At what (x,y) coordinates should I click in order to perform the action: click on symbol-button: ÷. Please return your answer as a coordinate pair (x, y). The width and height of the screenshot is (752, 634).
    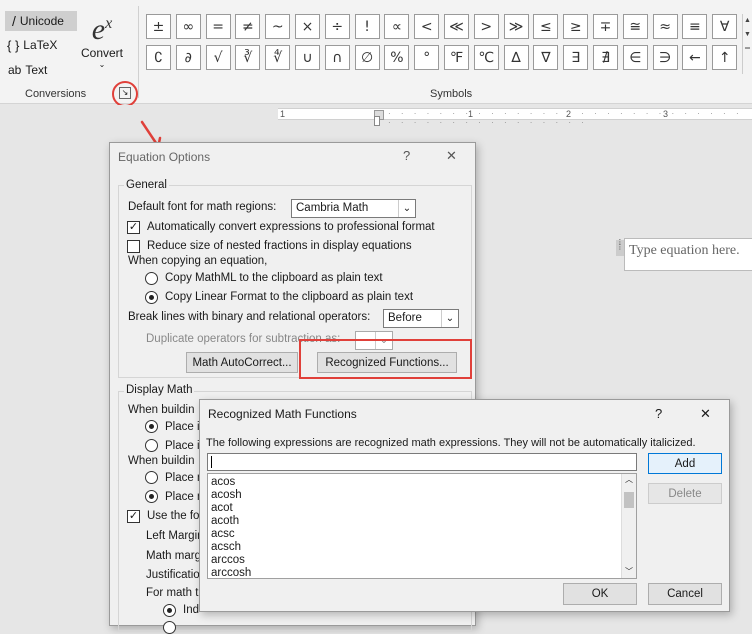
    Looking at the image, I should click on (337, 26).